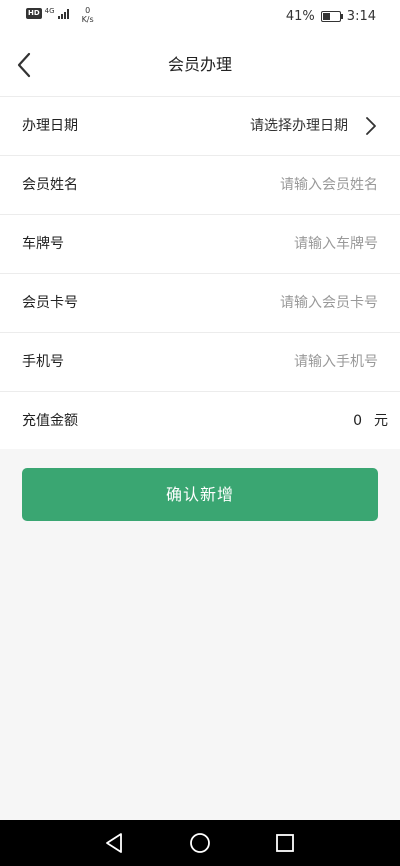 This screenshot has width=400, height=866. Describe the element at coordinates (278, 244) in the screenshot. I see `plate-number-input` at that location.